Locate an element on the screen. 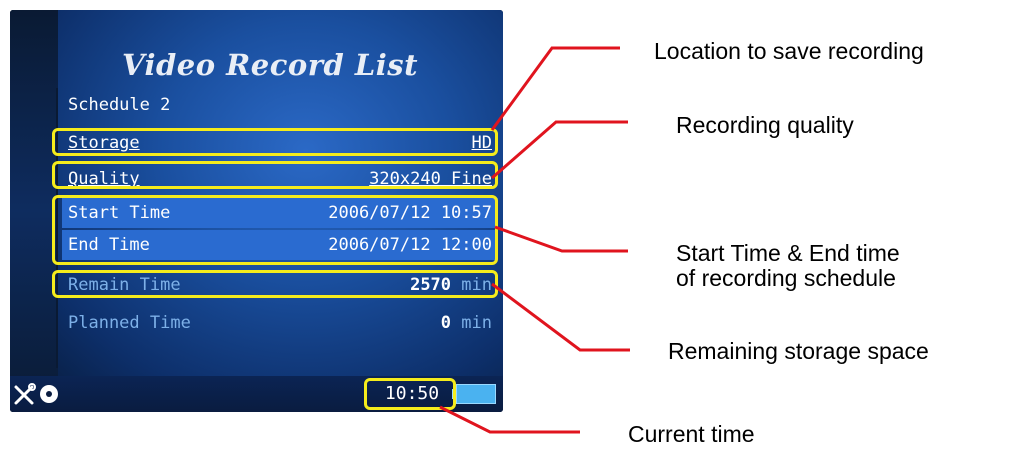 This screenshot has width=1032, height=450. storage-callout: Location to save recording is located at coordinates (789, 51).